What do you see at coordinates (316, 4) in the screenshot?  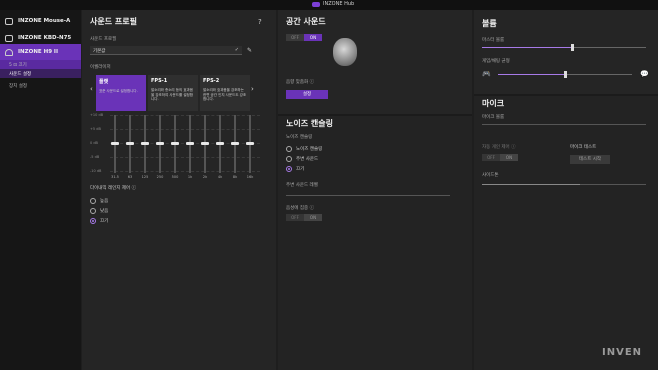 I see `inzone-logo-icon` at bounding box center [316, 4].